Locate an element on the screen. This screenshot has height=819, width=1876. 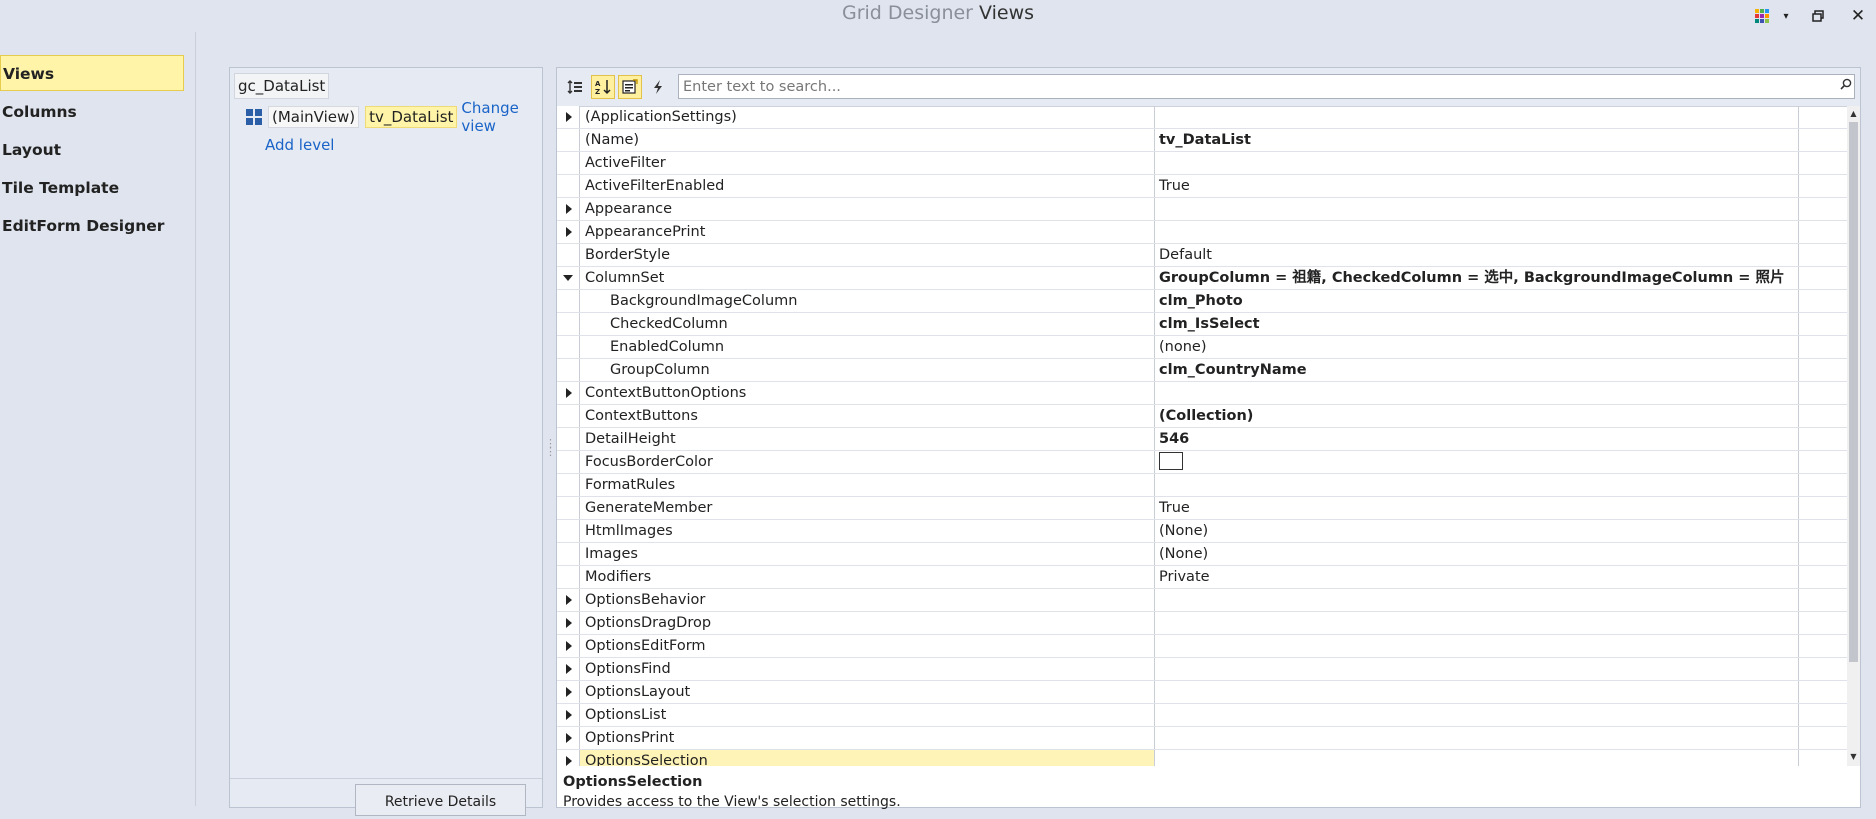
grid-control-node: gc_DataList is located at coordinates (282, 86).